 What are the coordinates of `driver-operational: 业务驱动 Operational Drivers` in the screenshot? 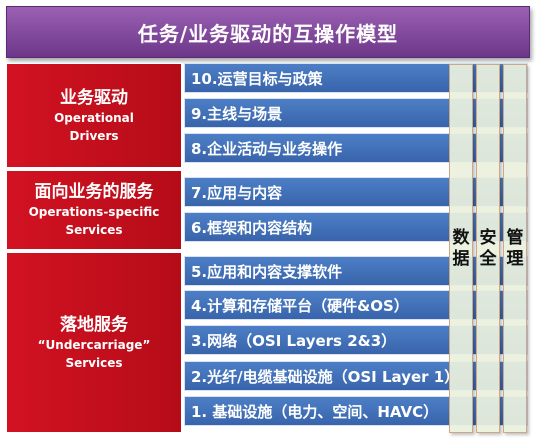 It's located at (94, 115).